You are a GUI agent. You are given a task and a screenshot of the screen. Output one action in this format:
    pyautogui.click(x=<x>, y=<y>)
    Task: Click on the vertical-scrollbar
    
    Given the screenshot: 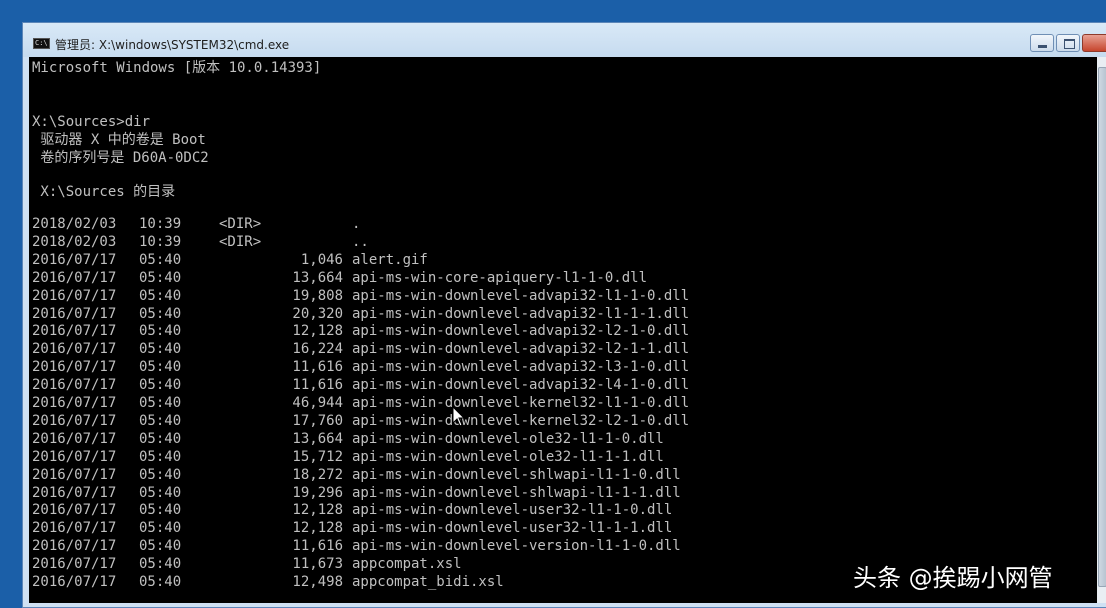 What is the action you would take?
    pyautogui.click(x=1101, y=330)
    